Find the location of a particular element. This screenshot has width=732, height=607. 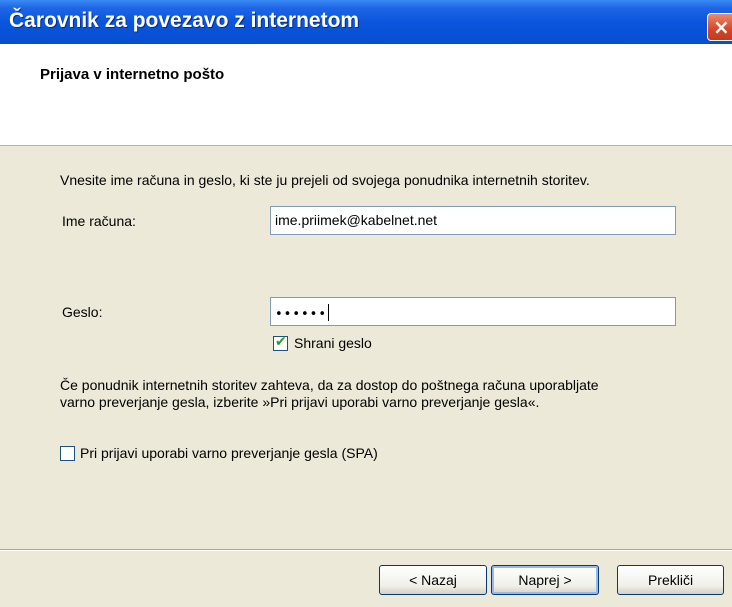

back-button: < Nazaj is located at coordinates (433, 580).